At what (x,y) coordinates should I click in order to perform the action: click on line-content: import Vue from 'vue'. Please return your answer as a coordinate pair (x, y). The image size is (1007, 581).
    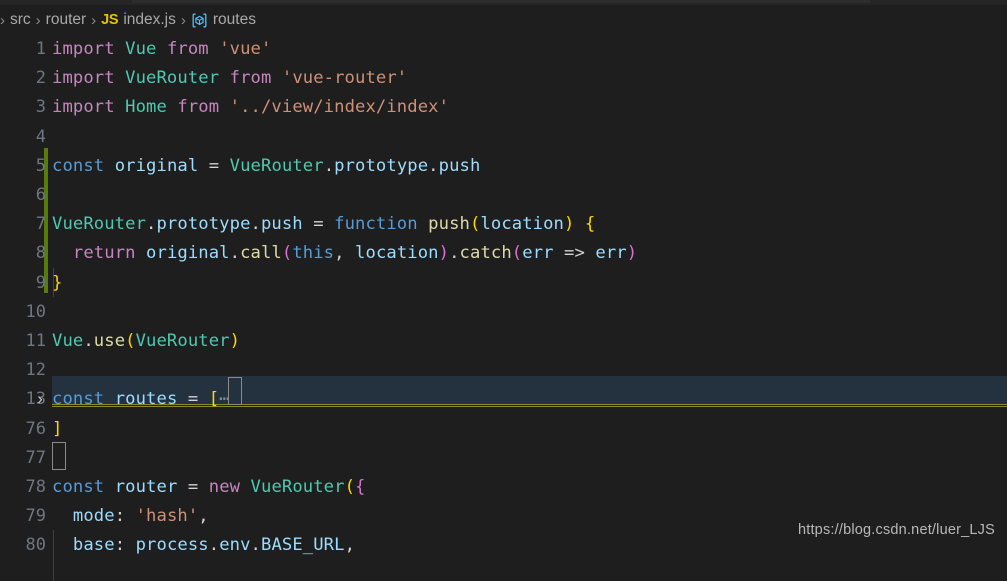
    Looking at the image, I should click on (161, 49).